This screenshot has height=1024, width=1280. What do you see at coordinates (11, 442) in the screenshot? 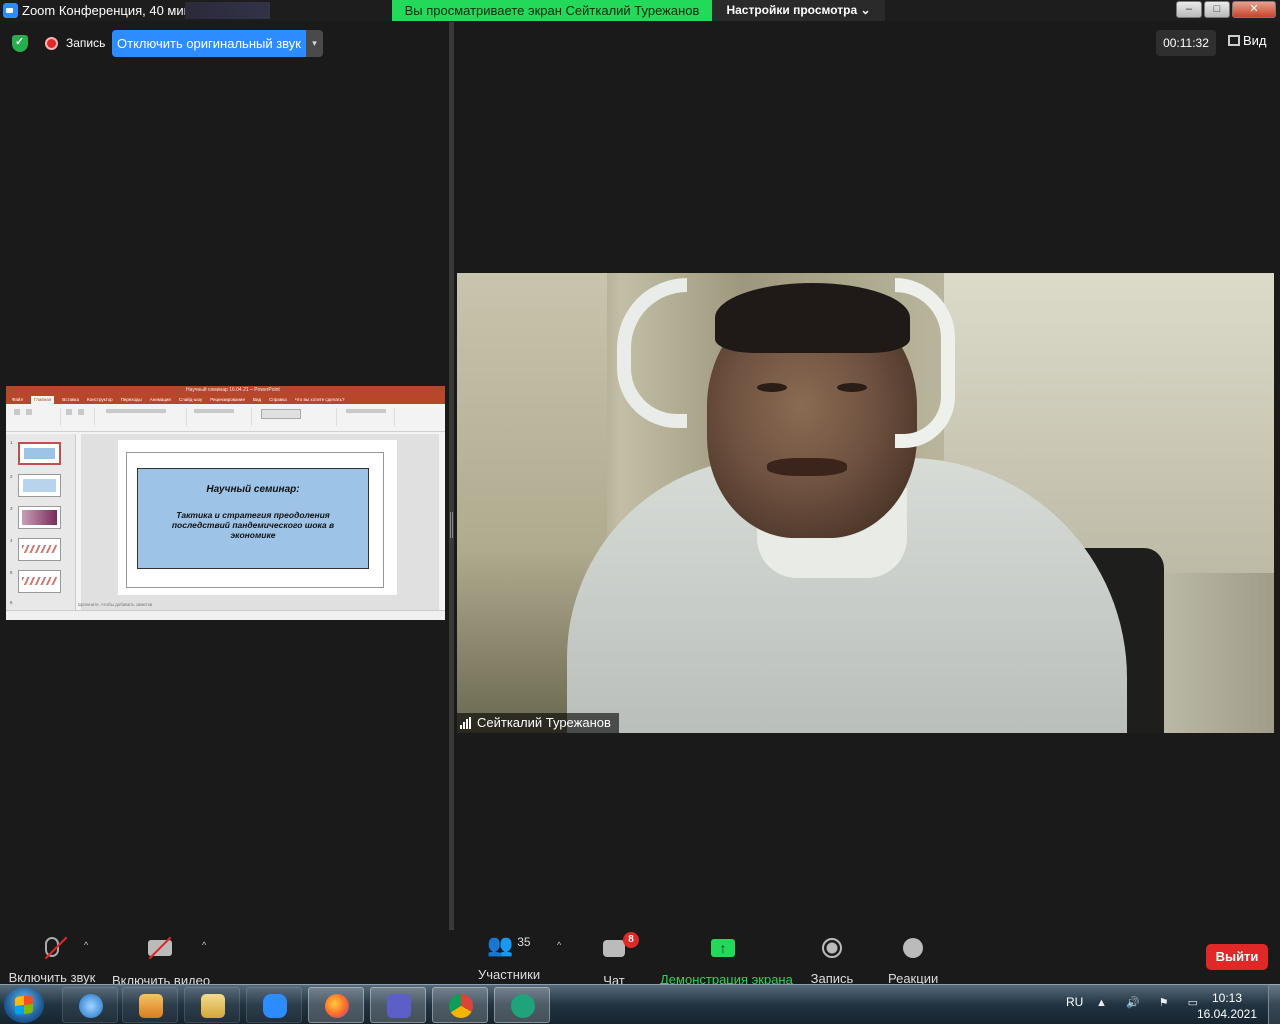
I see `slide-number: 1` at bounding box center [11, 442].